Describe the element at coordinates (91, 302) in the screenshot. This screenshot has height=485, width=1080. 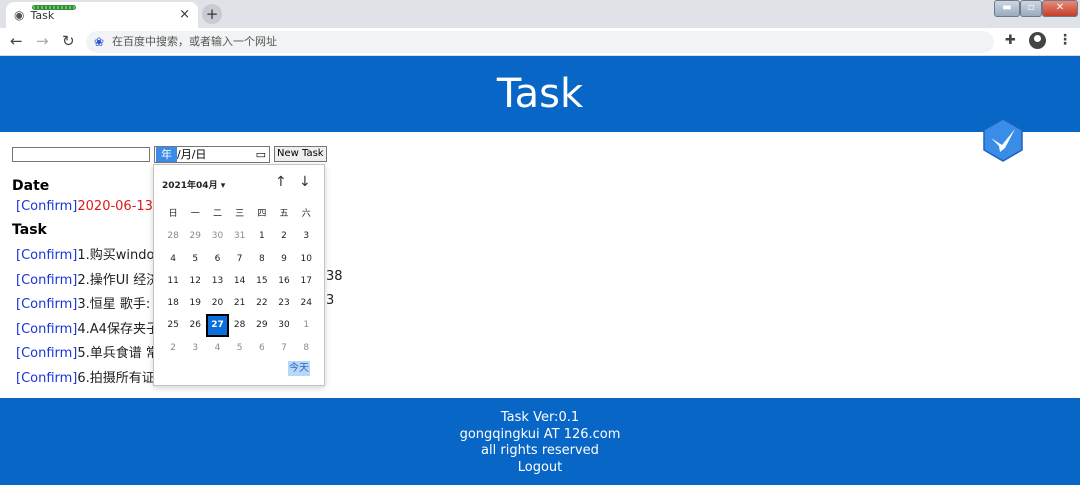
I see `list-item: [Confirm]3.恒星 歌手: 汪` at that location.